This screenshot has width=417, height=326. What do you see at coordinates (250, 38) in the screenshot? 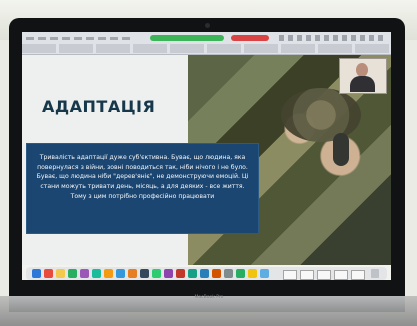
I see `zoom-stop-share` at bounding box center [250, 38].